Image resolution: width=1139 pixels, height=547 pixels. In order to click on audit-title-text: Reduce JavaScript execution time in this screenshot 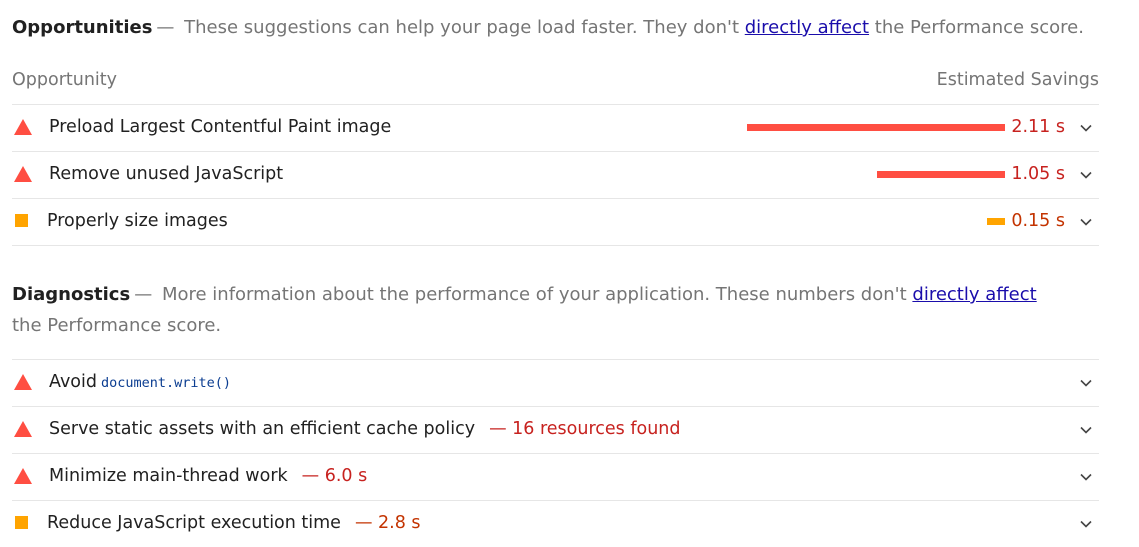, I will do `click(194, 523)`.